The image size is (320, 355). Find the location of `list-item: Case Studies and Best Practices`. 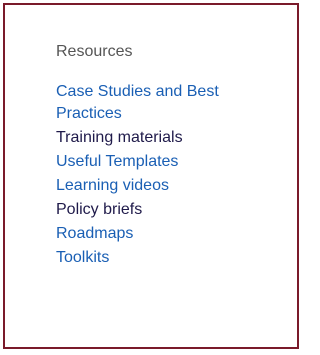

list-item: Case Studies and Best Practices is located at coordinates (171, 103).